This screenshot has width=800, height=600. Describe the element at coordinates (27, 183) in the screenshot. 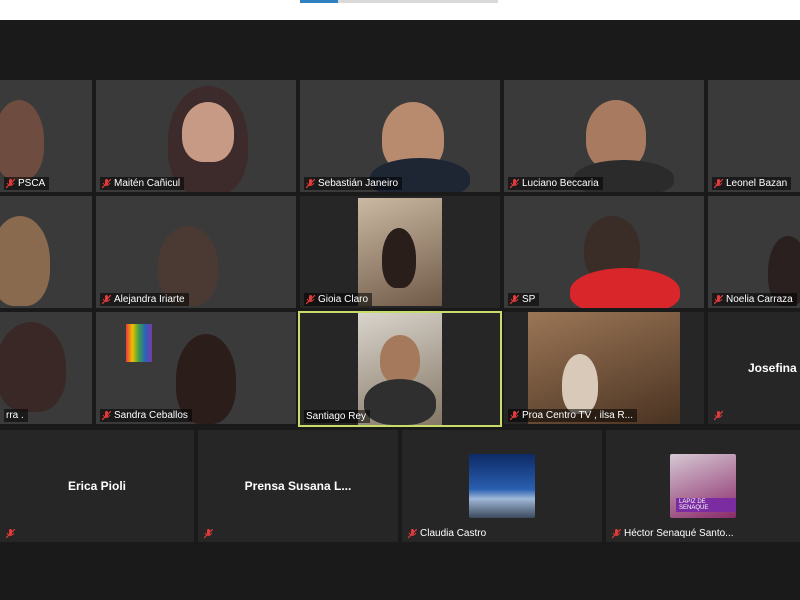

I see `participant-name-label: PSCA` at that location.